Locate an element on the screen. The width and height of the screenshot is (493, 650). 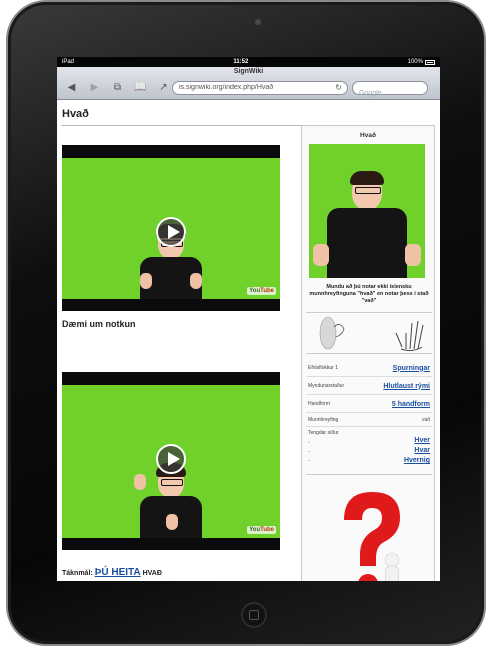
home-button is located at coordinates (254, 615).